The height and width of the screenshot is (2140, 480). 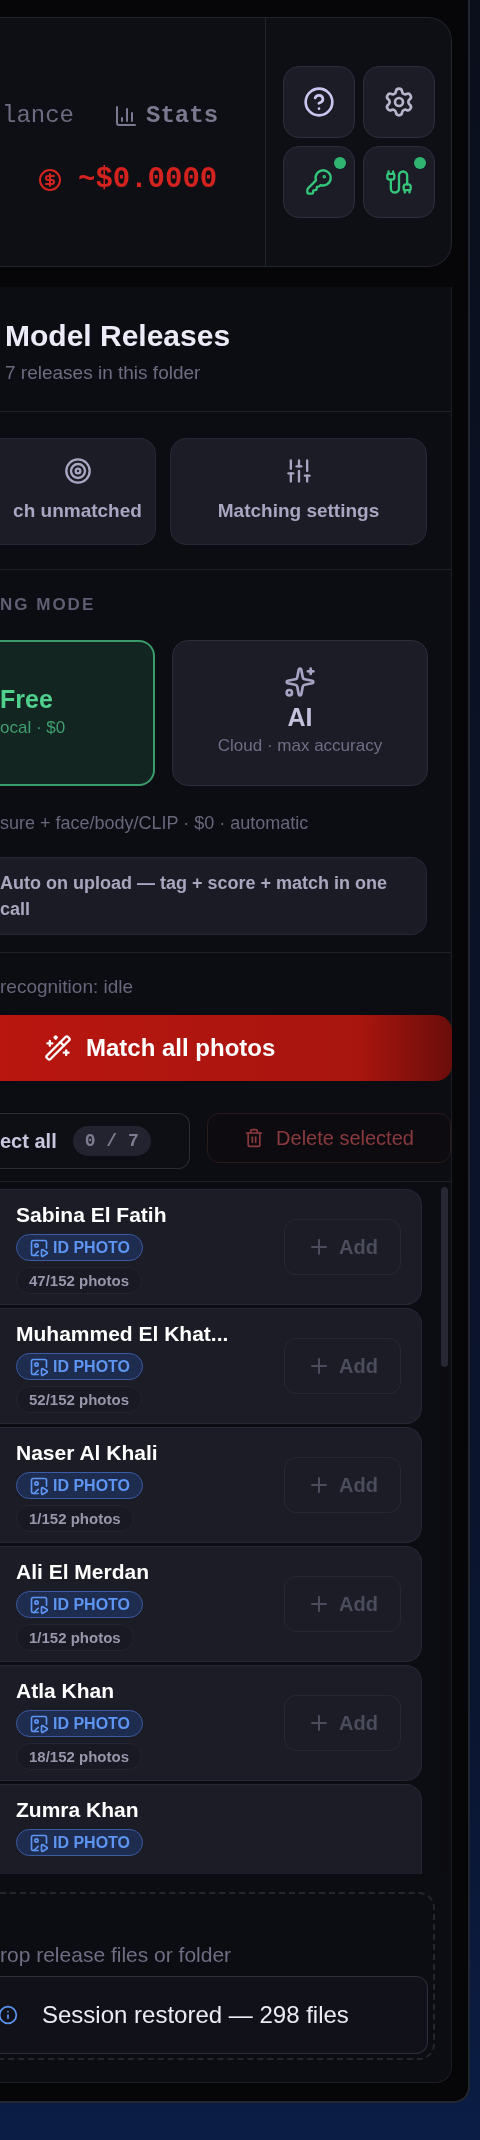 I want to click on mode-subtitle: ocal · $0, so click(x=33, y=728).